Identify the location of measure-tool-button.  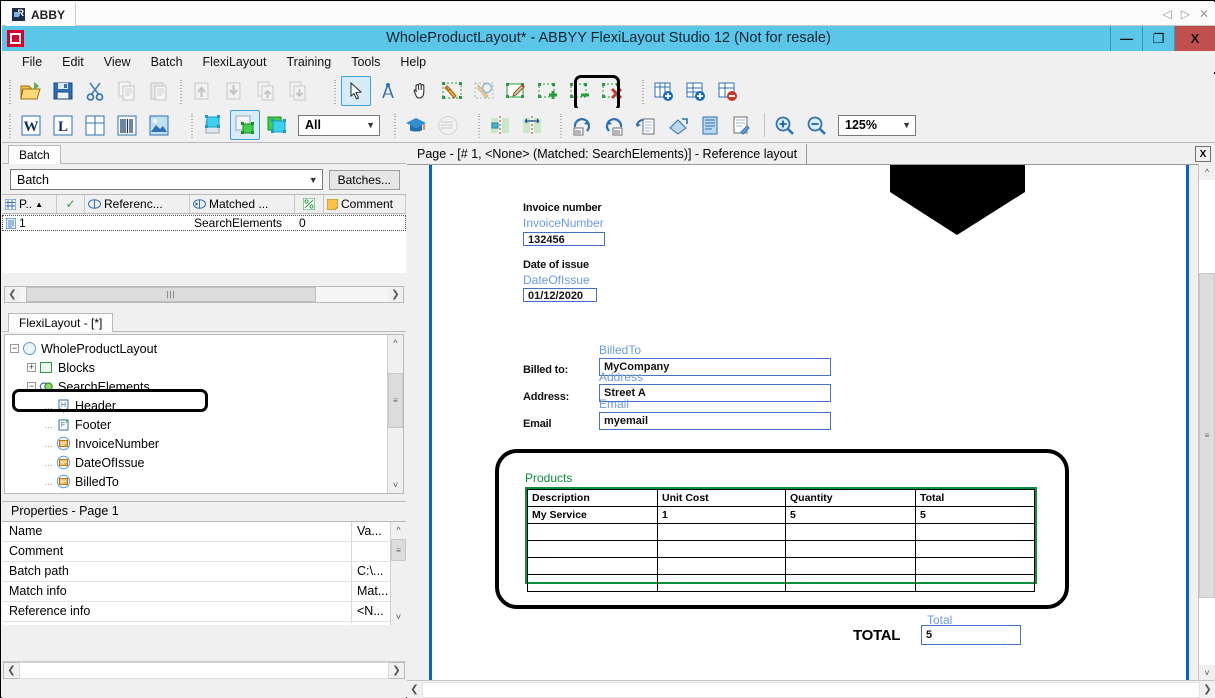
(388, 91).